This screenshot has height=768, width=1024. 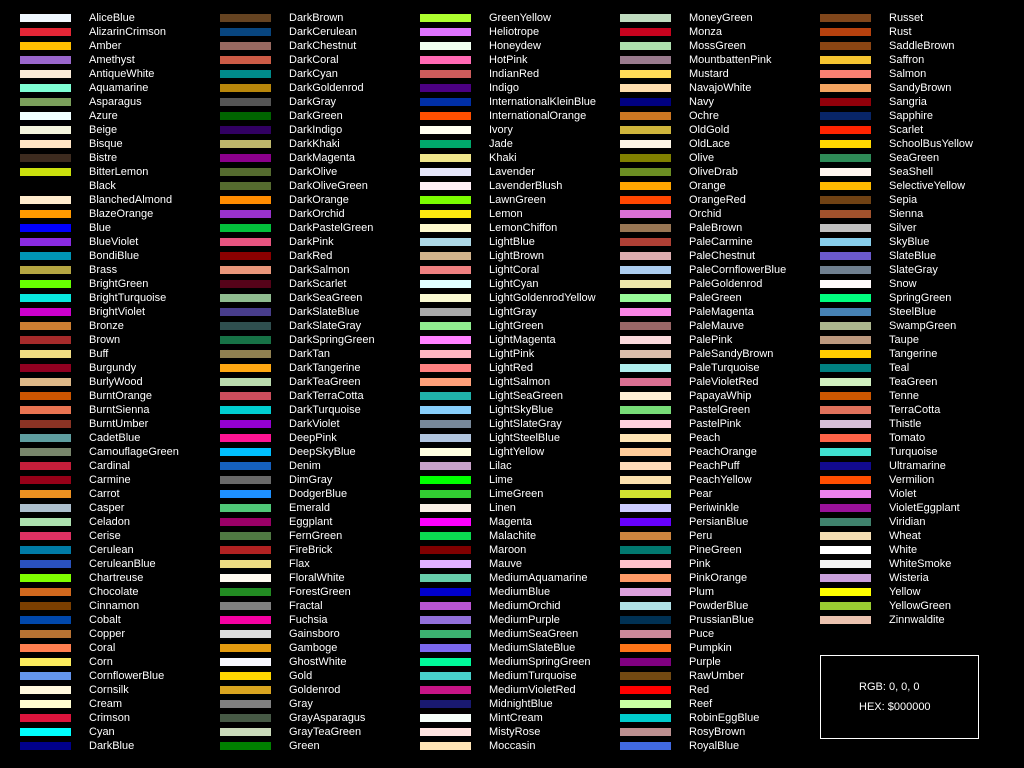 What do you see at coordinates (920, 593) in the screenshot?
I see `color-item: Yellow` at bounding box center [920, 593].